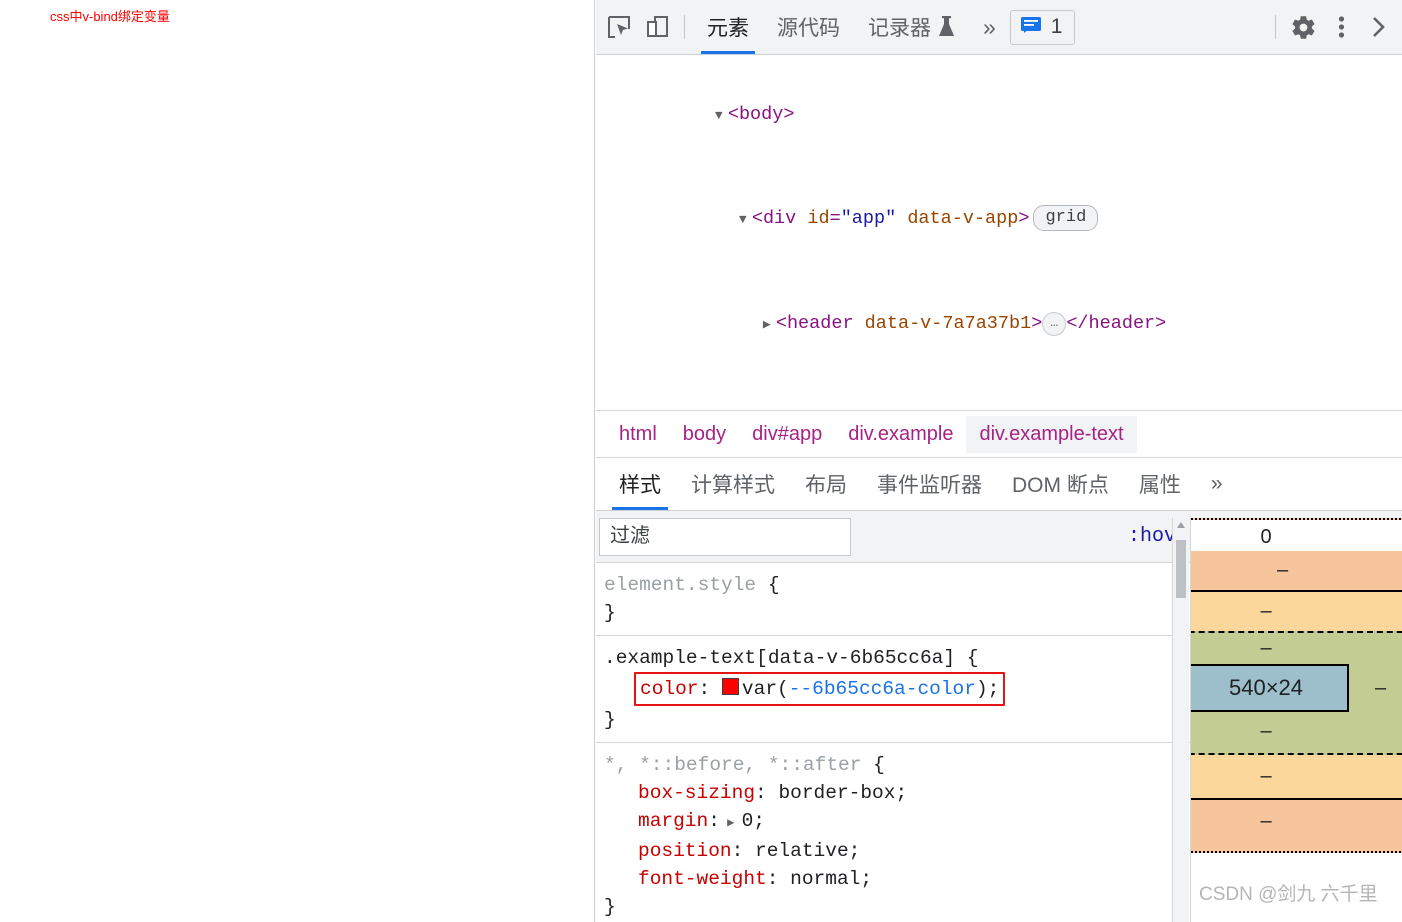  I want to click on dom-attr-data-v-app: data-v-app, so click(963, 218).